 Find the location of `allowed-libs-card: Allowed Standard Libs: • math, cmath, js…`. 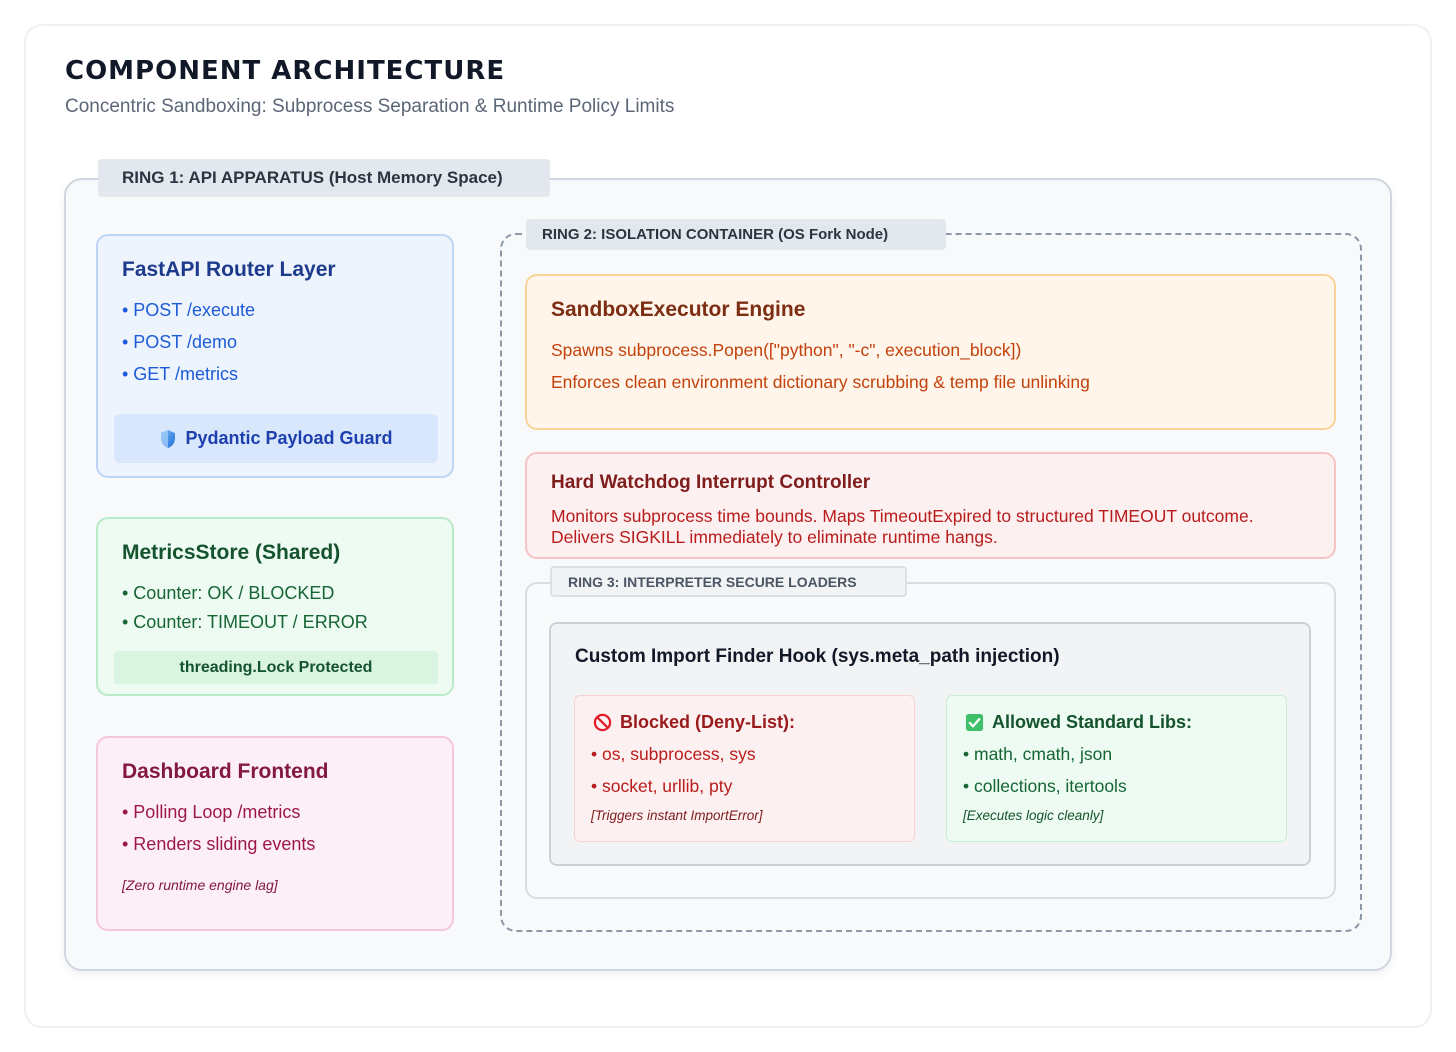

allowed-libs-card: Allowed Standard Libs: • math, cmath, js… is located at coordinates (1116, 768).